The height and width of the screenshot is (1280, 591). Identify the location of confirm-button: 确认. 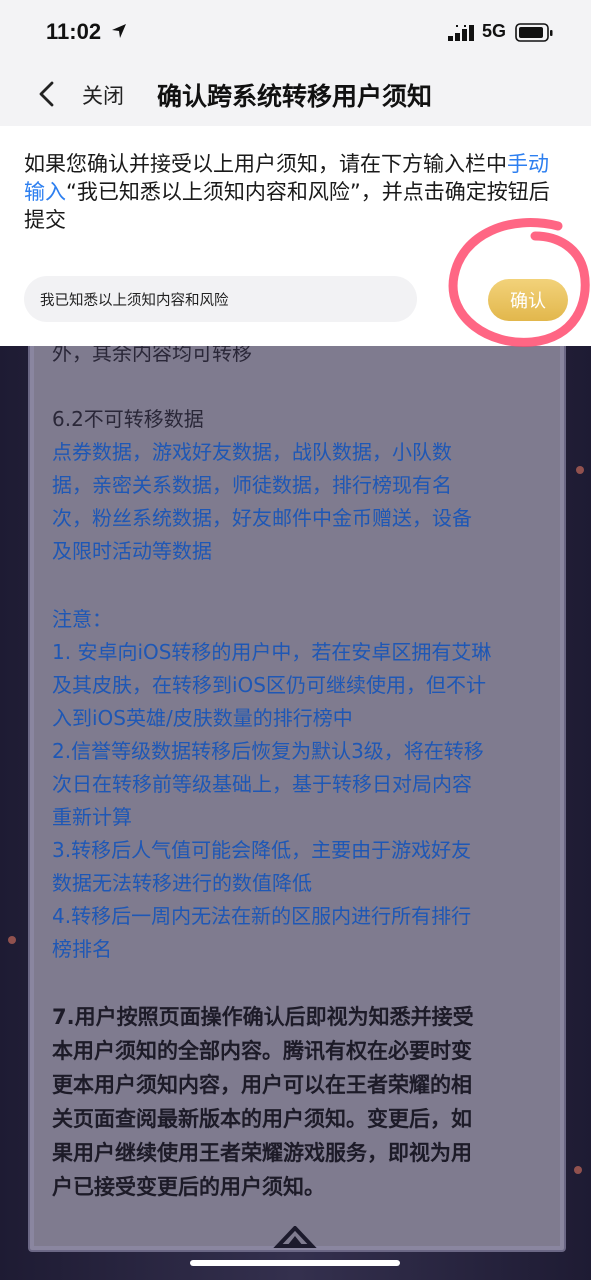
(528, 300).